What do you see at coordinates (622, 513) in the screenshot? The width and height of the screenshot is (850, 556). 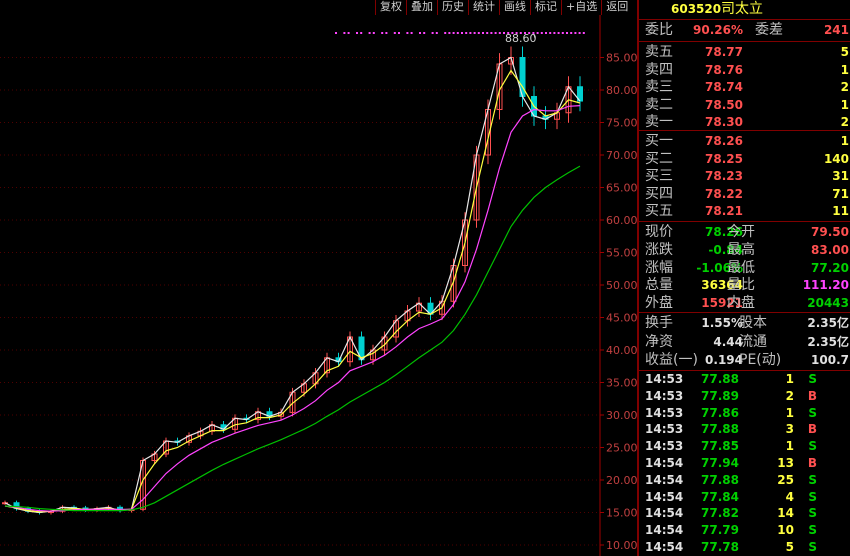 I see `y-tick-label: 15.00` at bounding box center [622, 513].